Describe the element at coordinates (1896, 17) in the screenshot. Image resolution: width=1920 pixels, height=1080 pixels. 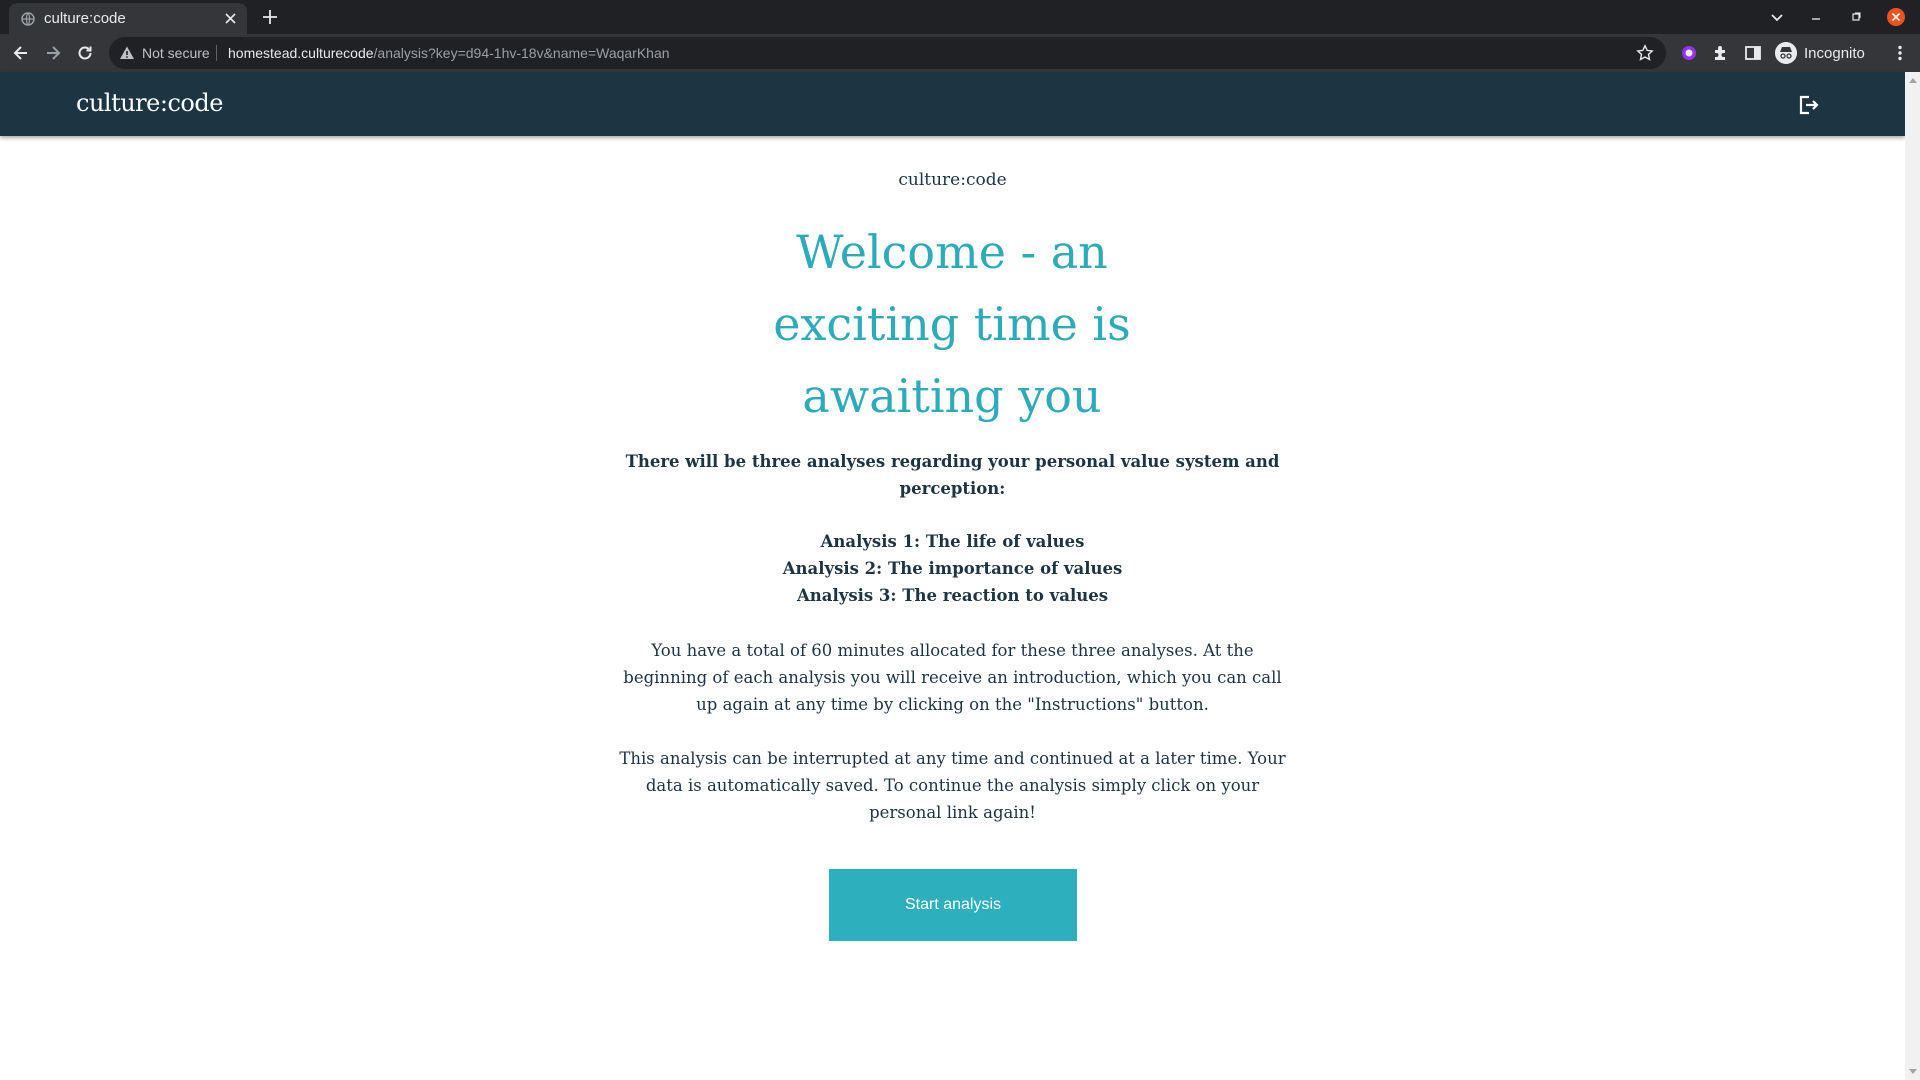
I see `close-window-icon` at that location.